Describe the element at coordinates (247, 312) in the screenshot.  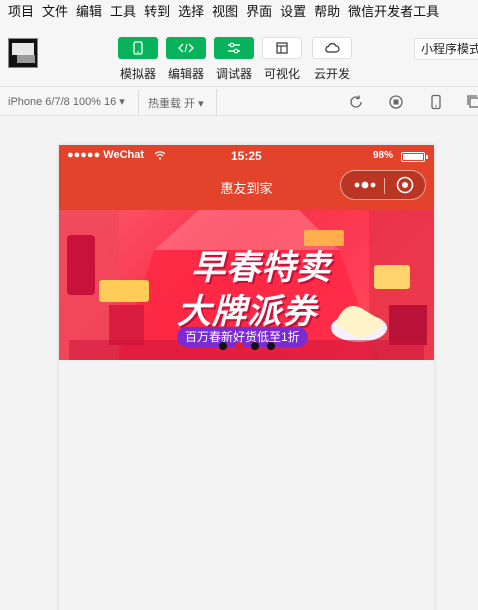
I see `banner-title-2: 大牌派券` at that location.